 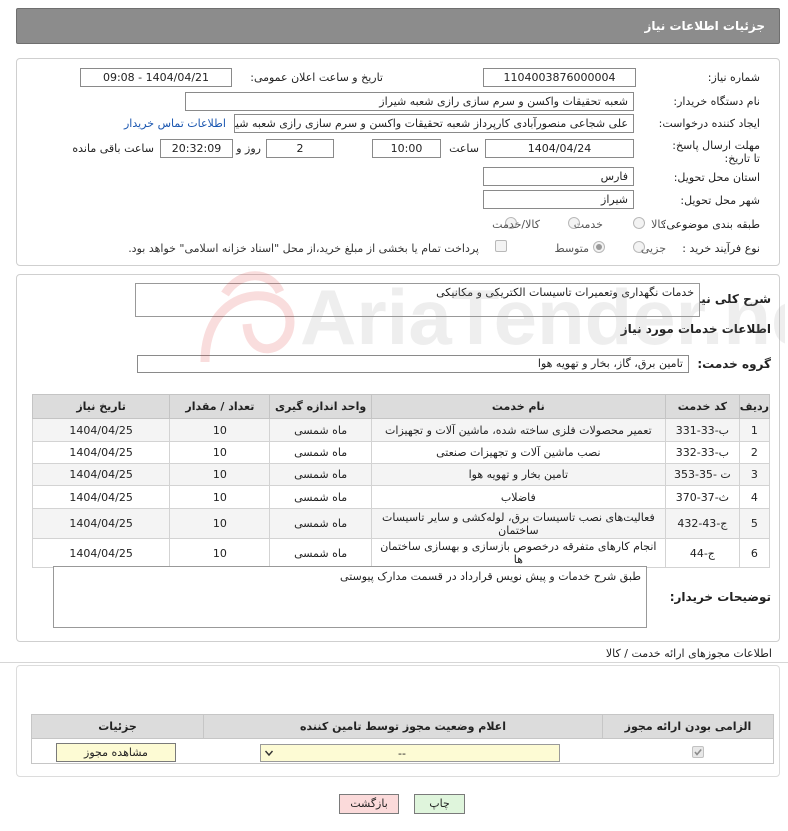 I want to click on cell-service-code: ت -35-353, so click(x=702, y=474).